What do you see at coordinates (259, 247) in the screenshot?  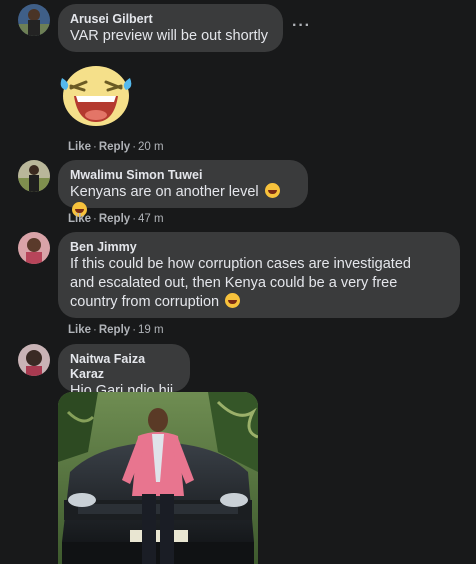 I see `comment-author: Ben Jimmy` at bounding box center [259, 247].